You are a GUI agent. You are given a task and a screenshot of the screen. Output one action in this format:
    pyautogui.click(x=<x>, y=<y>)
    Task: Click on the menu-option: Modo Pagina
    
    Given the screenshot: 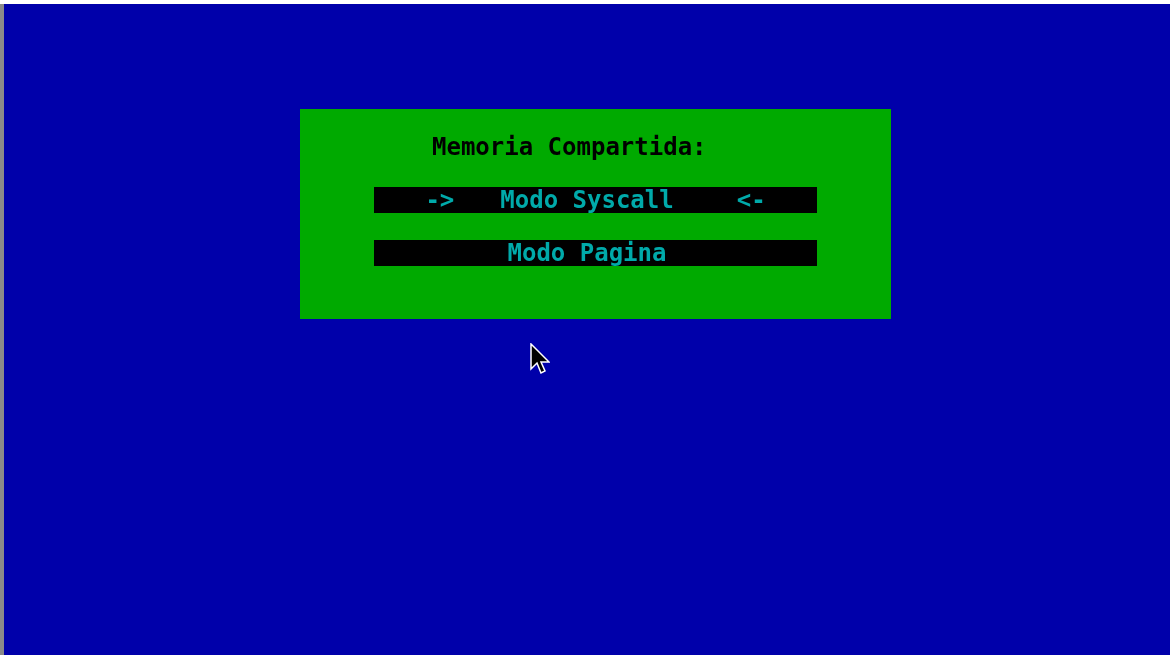 What is the action you would take?
    pyautogui.click(x=595, y=253)
    